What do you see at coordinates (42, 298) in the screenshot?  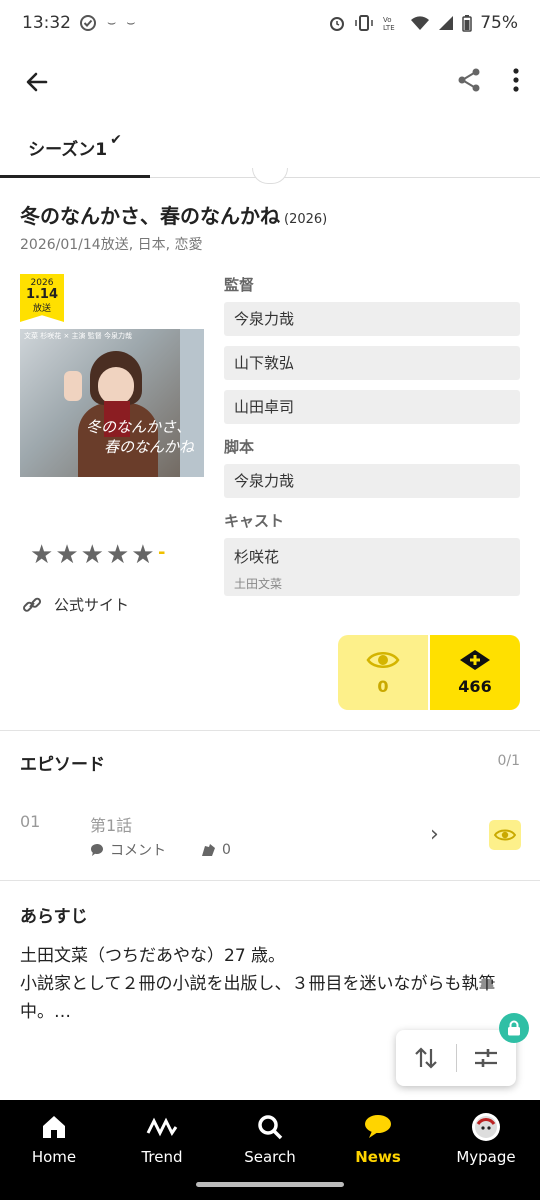 I see `broadcast-date-badge: 2026 1.14 放送` at bounding box center [42, 298].